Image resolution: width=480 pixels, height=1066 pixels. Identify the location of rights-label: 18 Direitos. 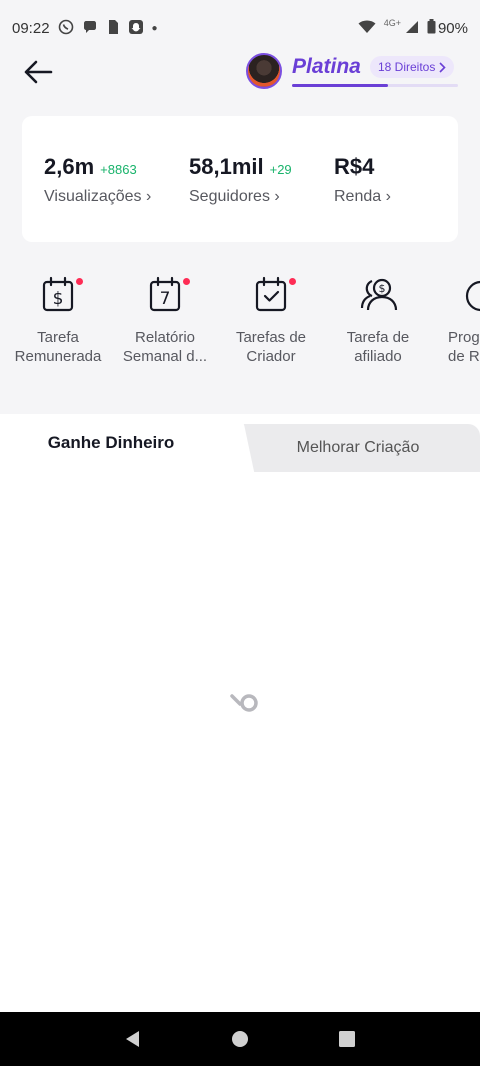
(407, 67).